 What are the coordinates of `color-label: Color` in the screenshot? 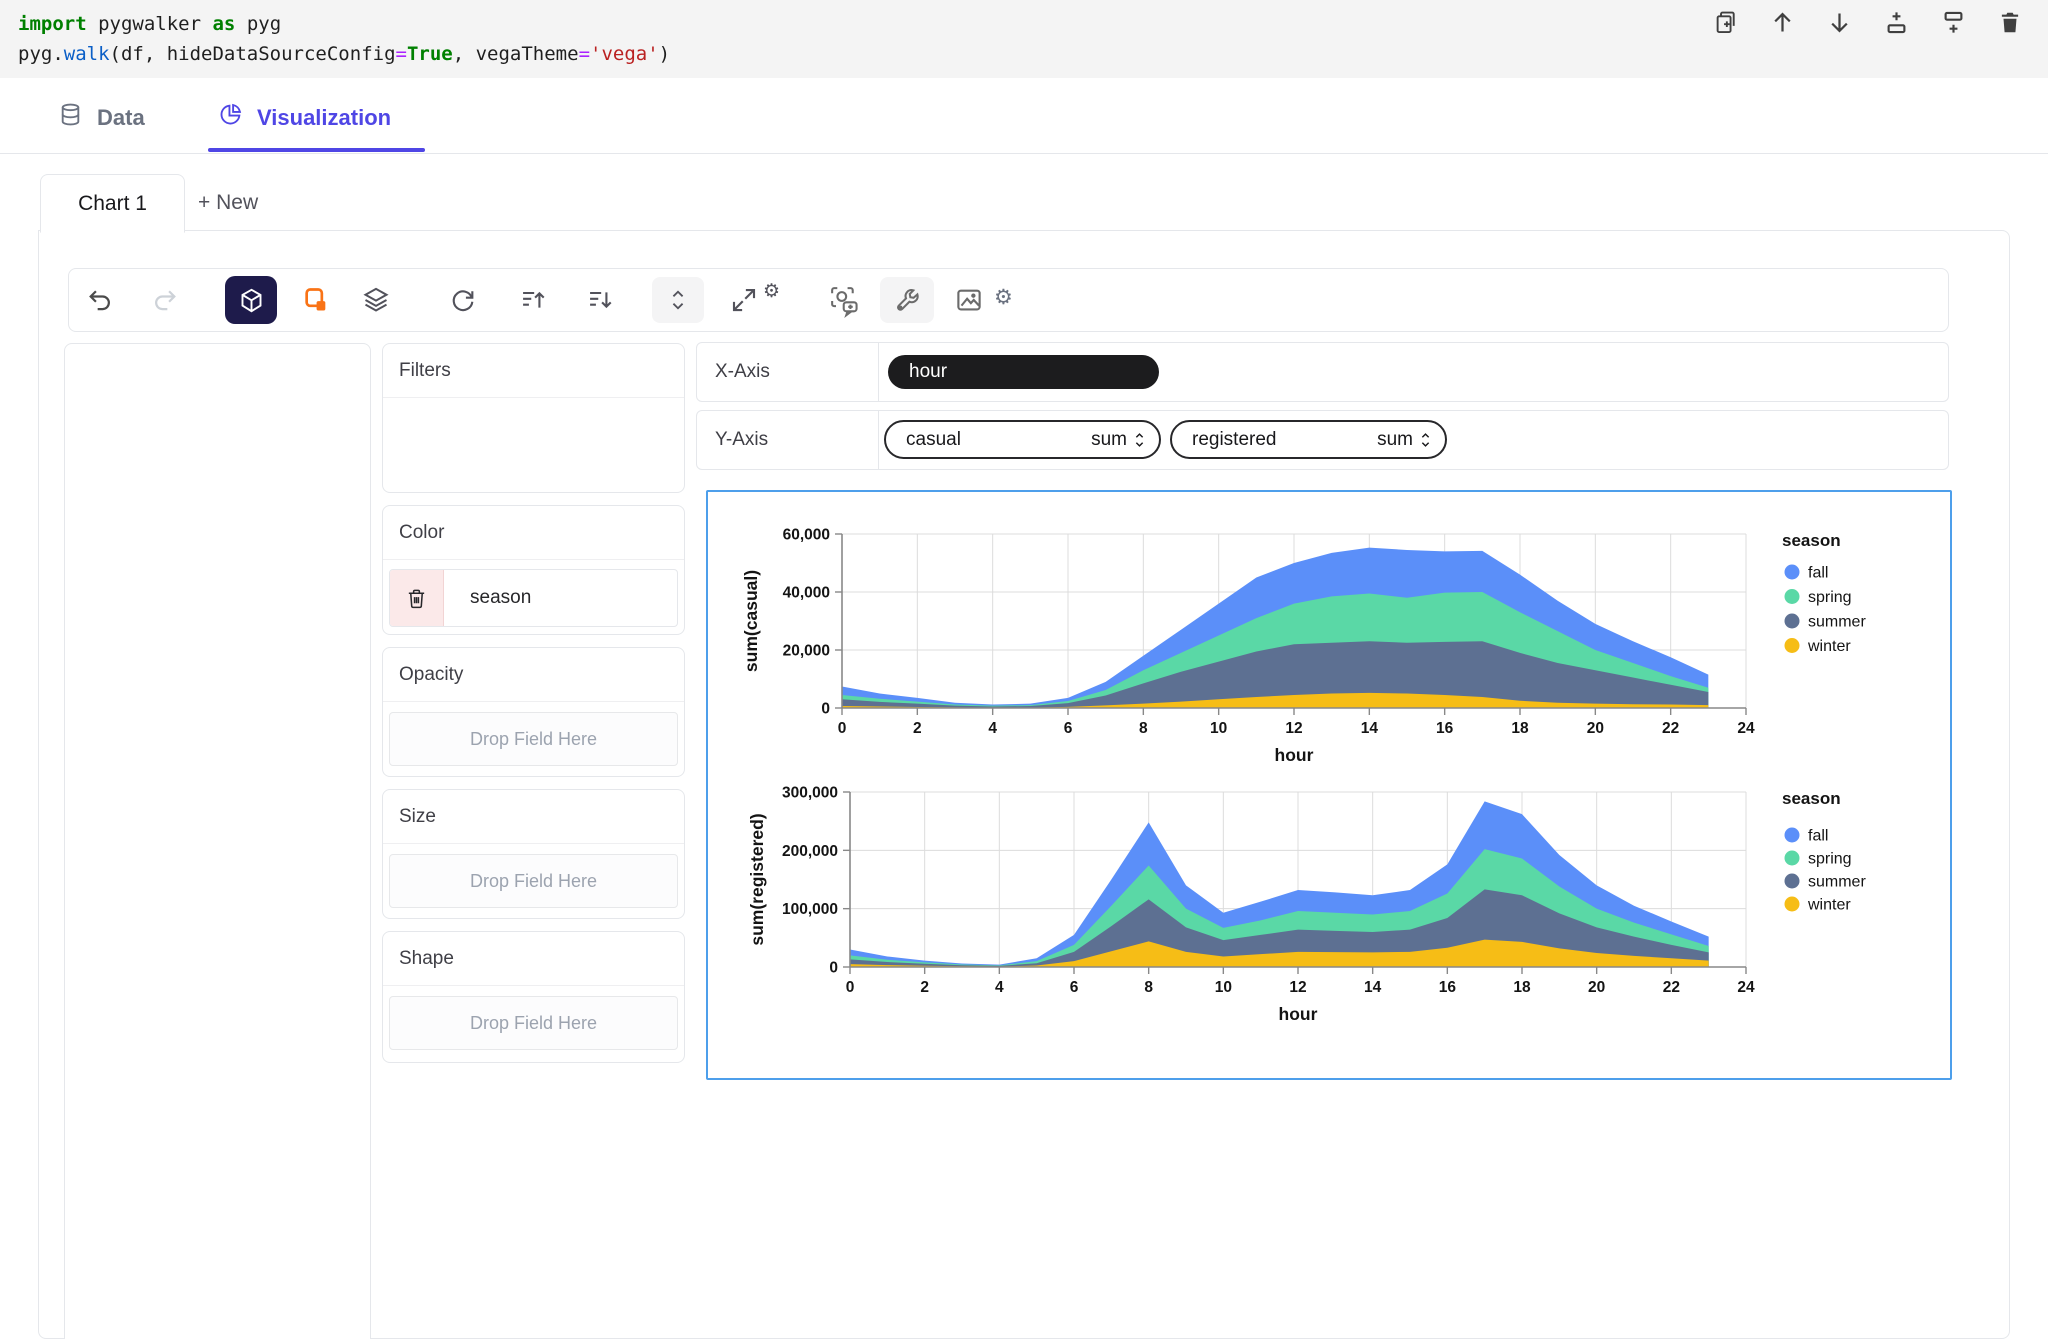 It's located at (422, 532).